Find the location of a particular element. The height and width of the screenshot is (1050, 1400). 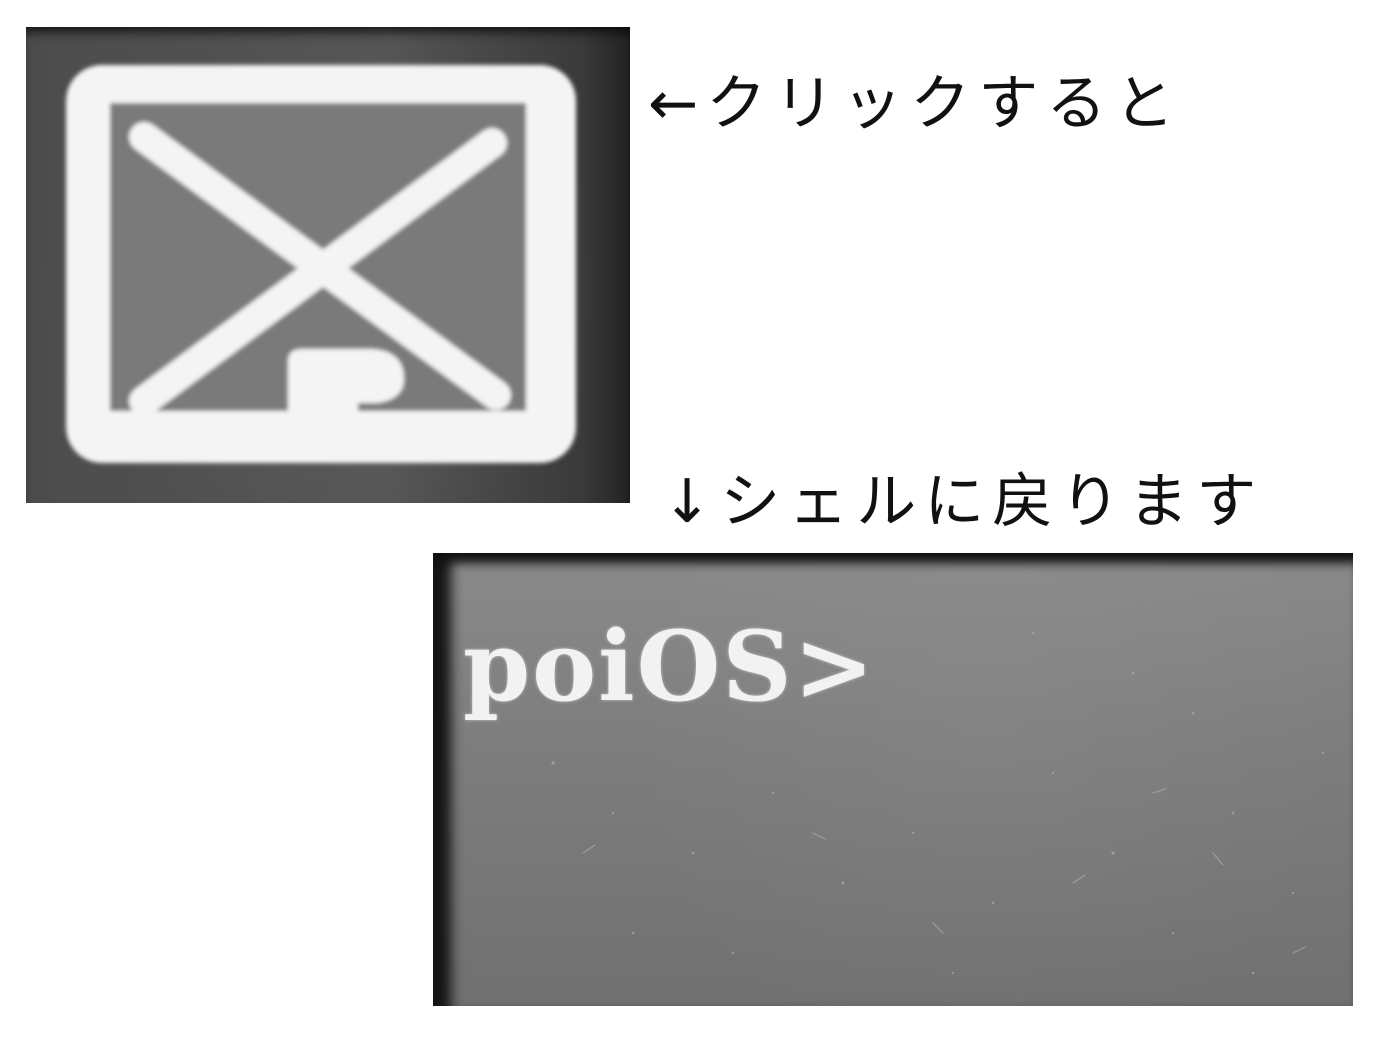

caption-return-to-shell: ↓シェルに戻ります is located at coordinates (963, 502).